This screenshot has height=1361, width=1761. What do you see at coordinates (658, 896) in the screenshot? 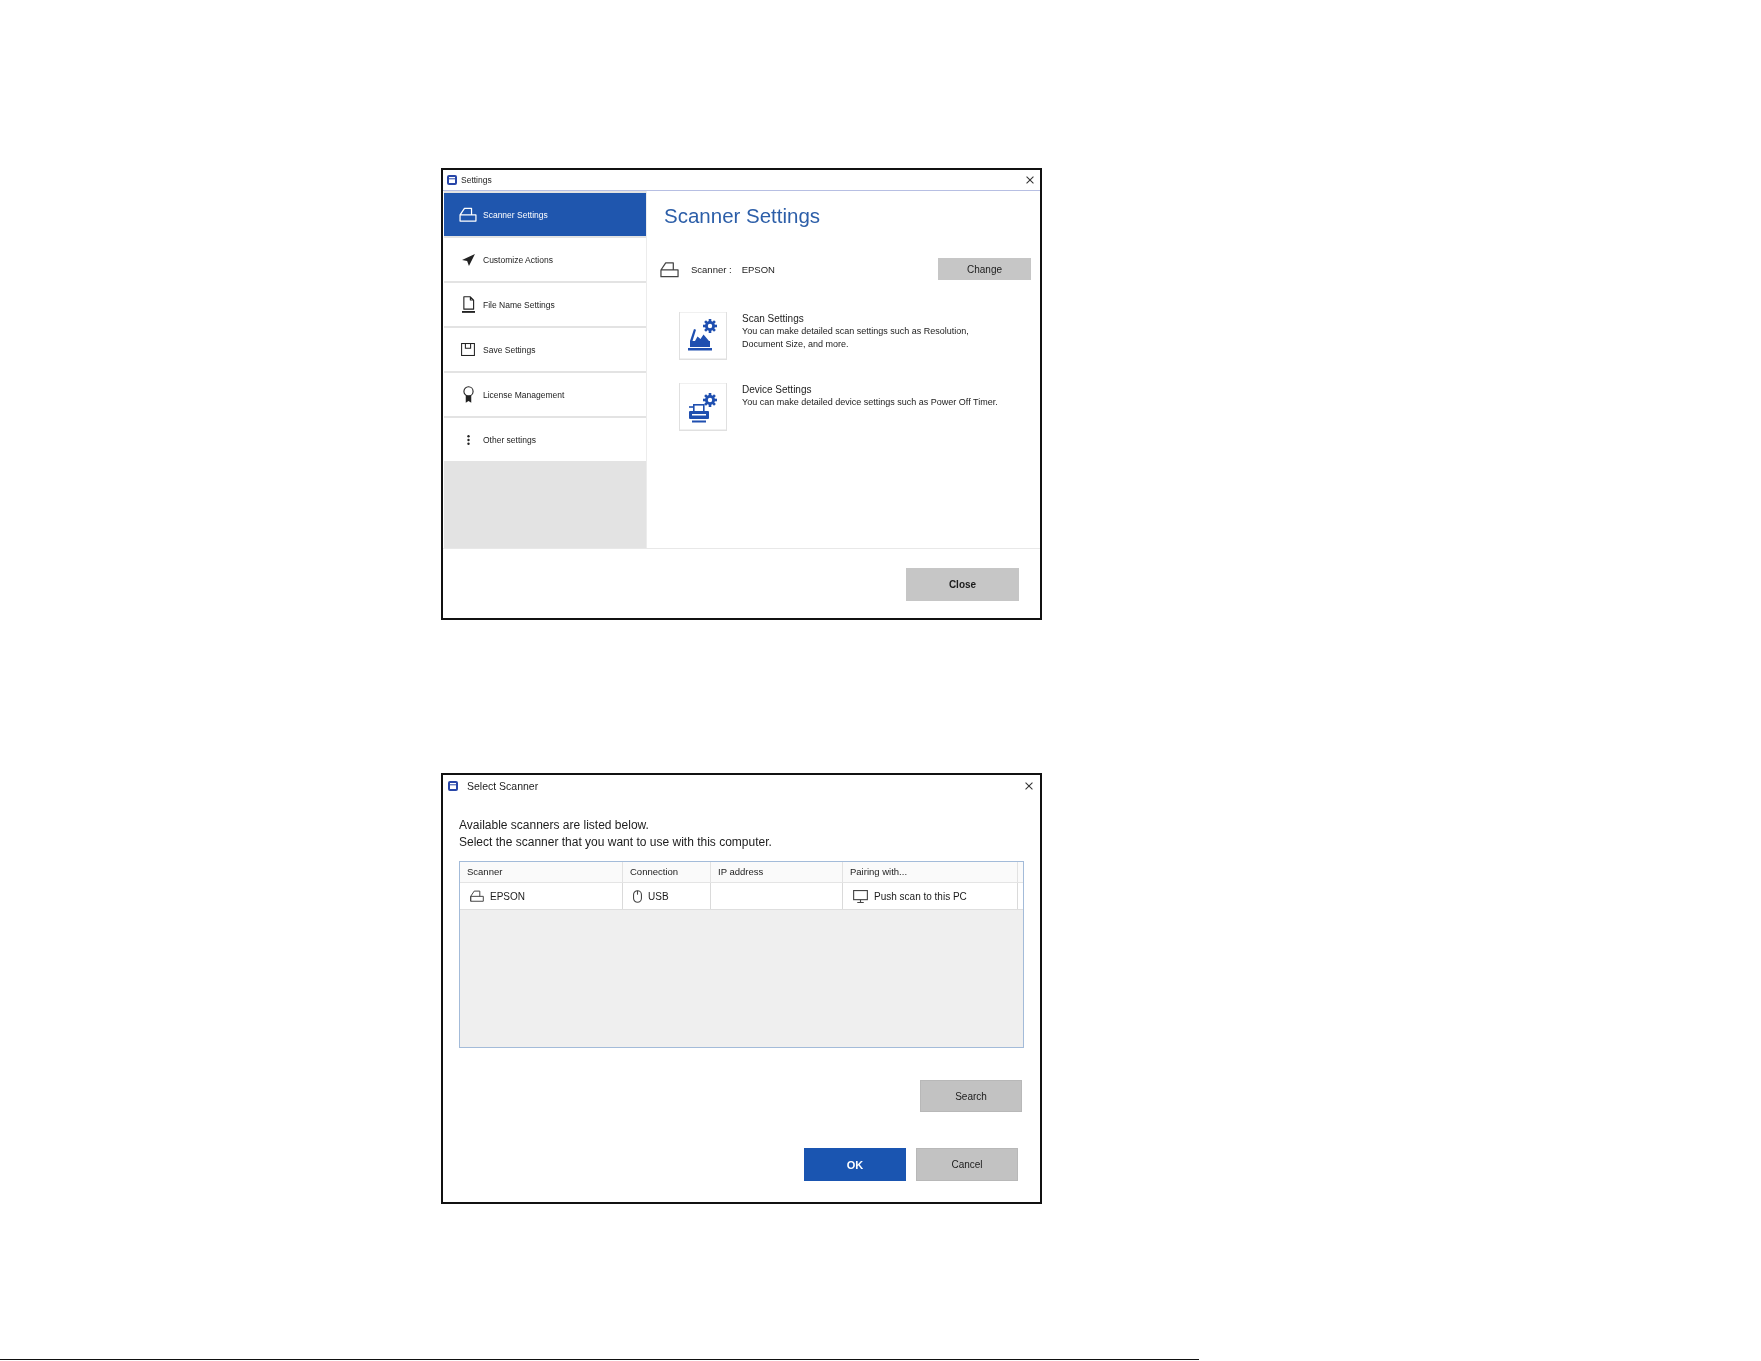
I see `connection-type: USB` at bounding box center [658, 896].